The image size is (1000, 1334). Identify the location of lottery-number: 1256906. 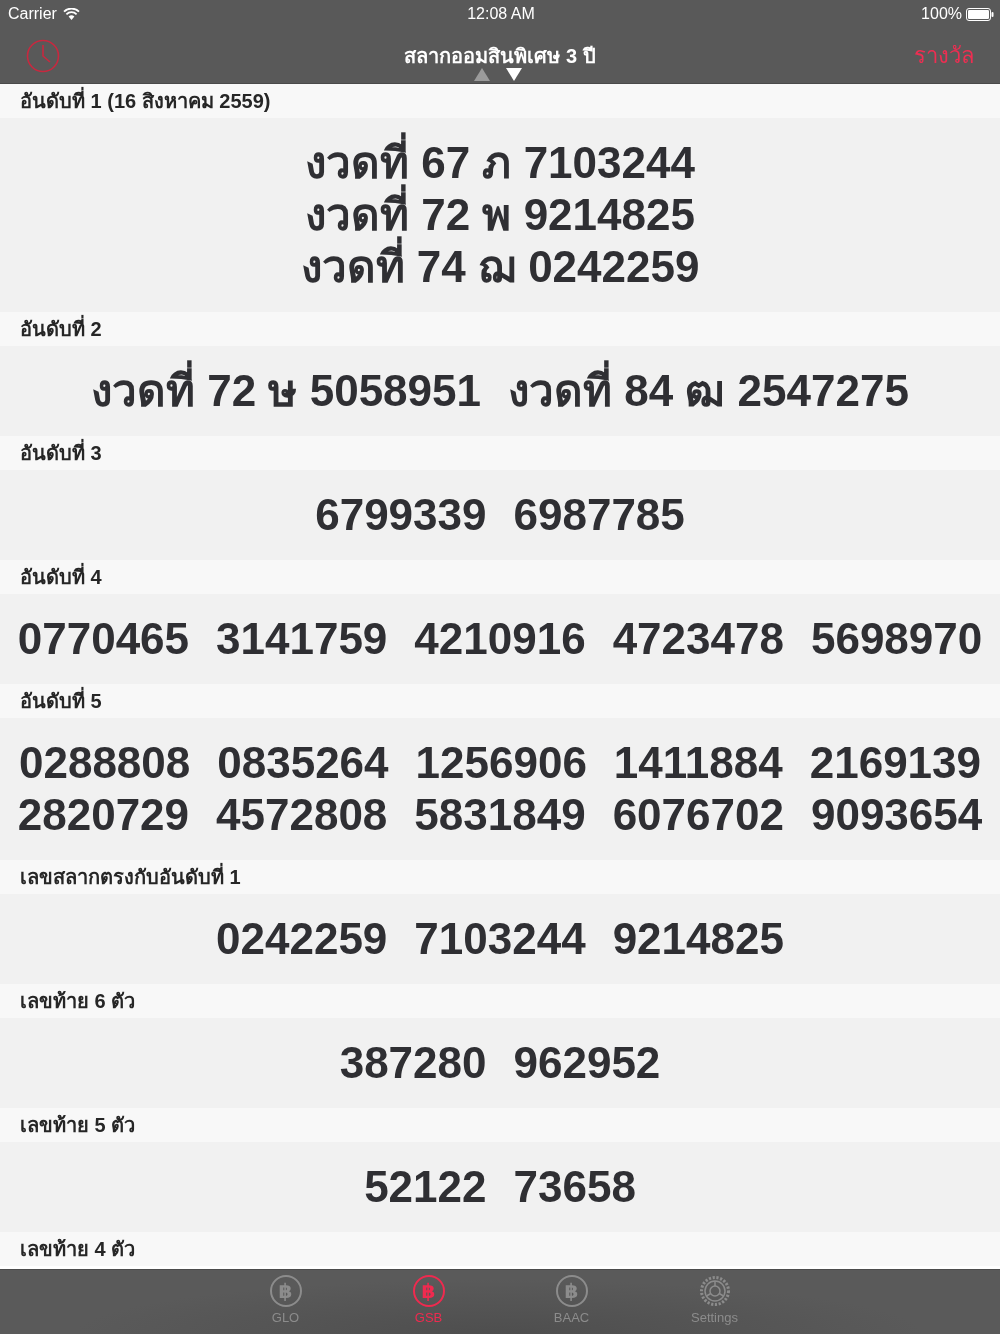
(501, 763).